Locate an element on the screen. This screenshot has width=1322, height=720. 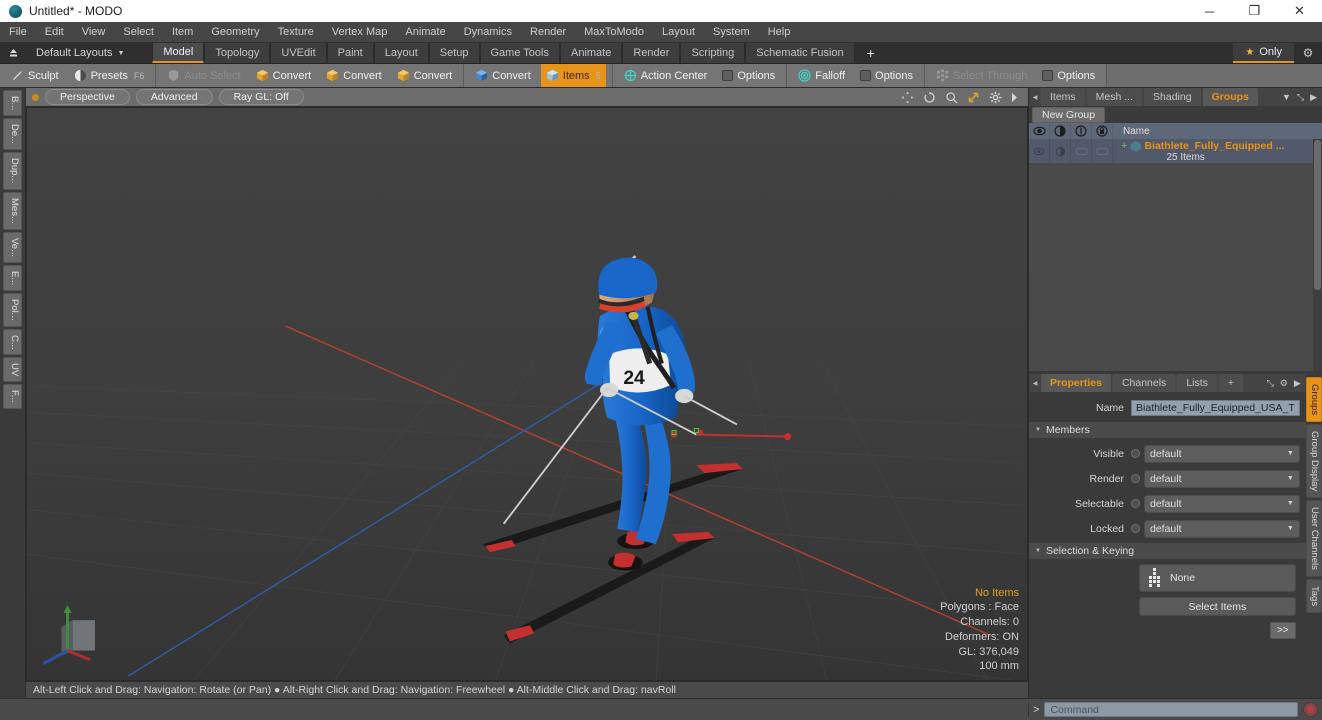
right-tab-user-channels: User Channels is located at coordinates (1313, 539).